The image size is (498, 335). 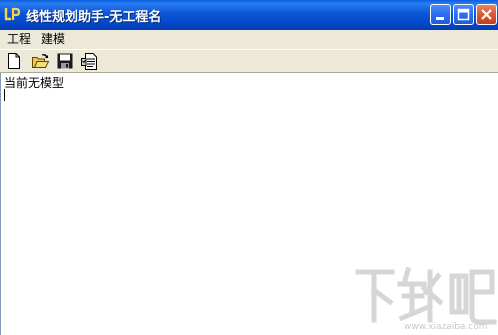 I want to click on window-title: 线性规划助手-无工程名, so click(x=94, y=17).